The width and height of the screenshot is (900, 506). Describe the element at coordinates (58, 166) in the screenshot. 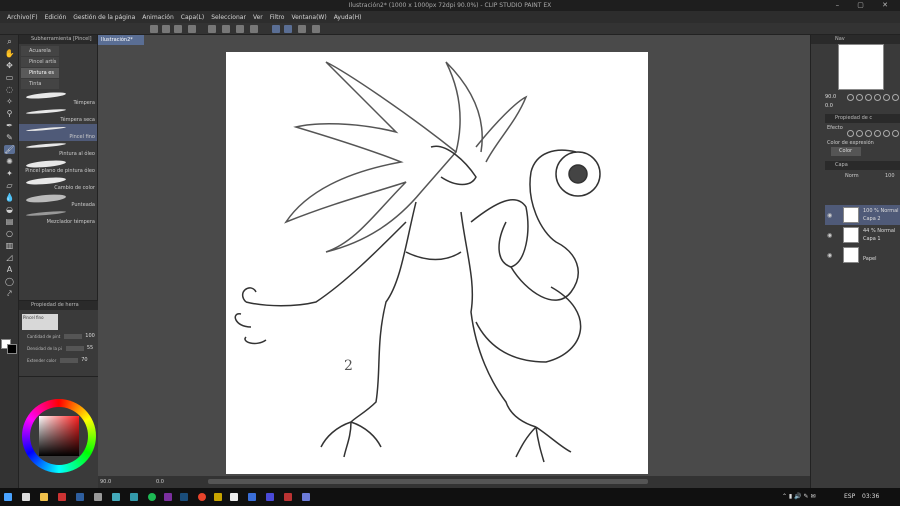

I see `brush-pincel-plano: Pincel plano de pintura óleo` at that location.